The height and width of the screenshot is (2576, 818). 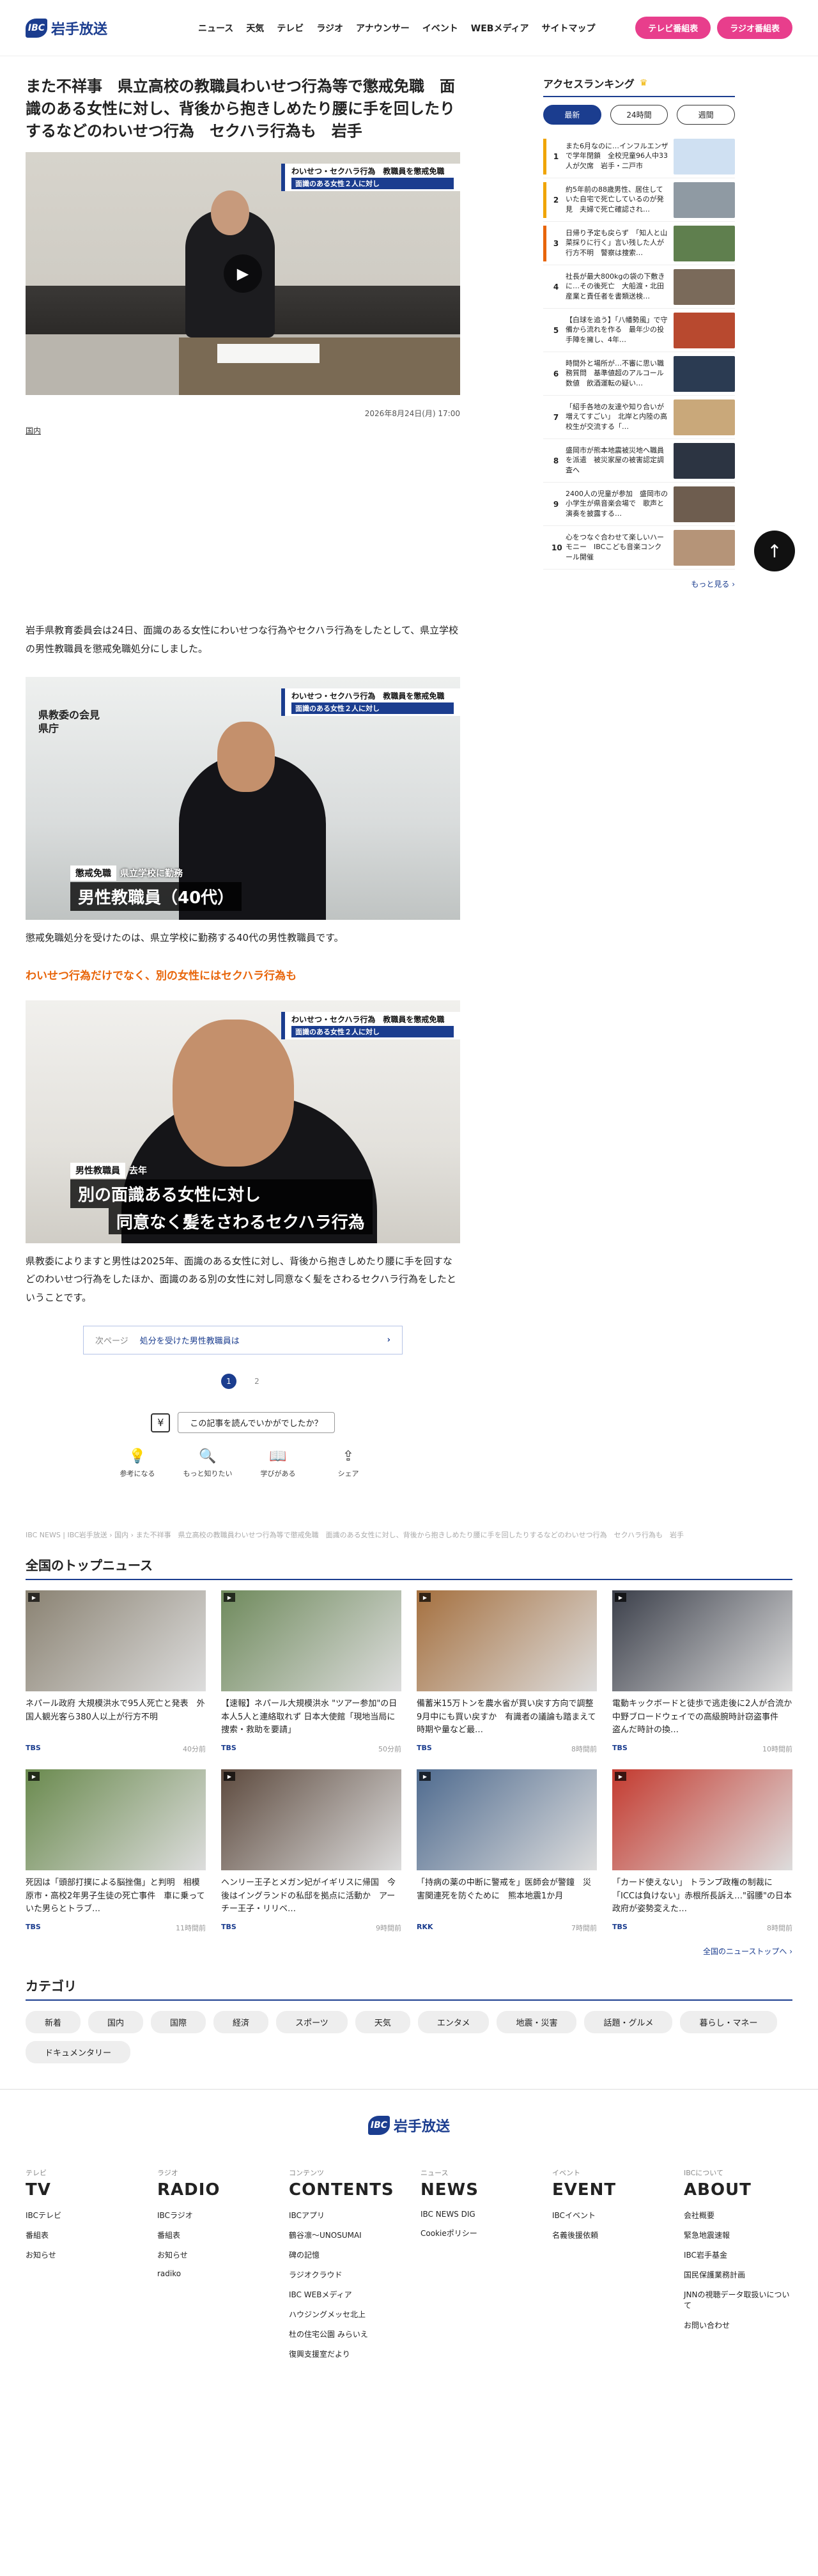 I want to click on footer-link: 国民保護業務計画, so click(x=738, y=2274).